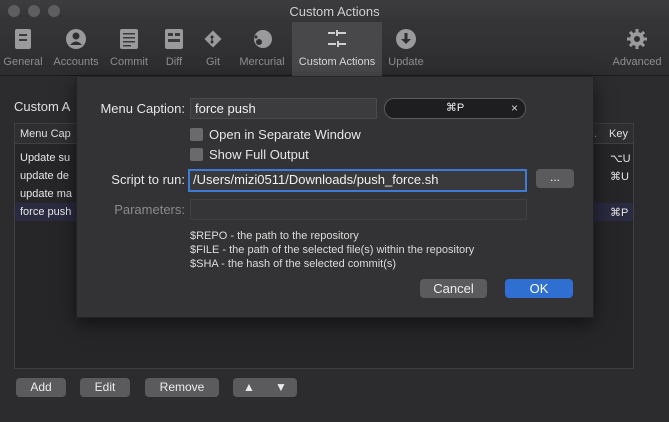 This screenshot has height=422, width=669. I want to click on title-bar: Custom Actions, so click(334, 11).